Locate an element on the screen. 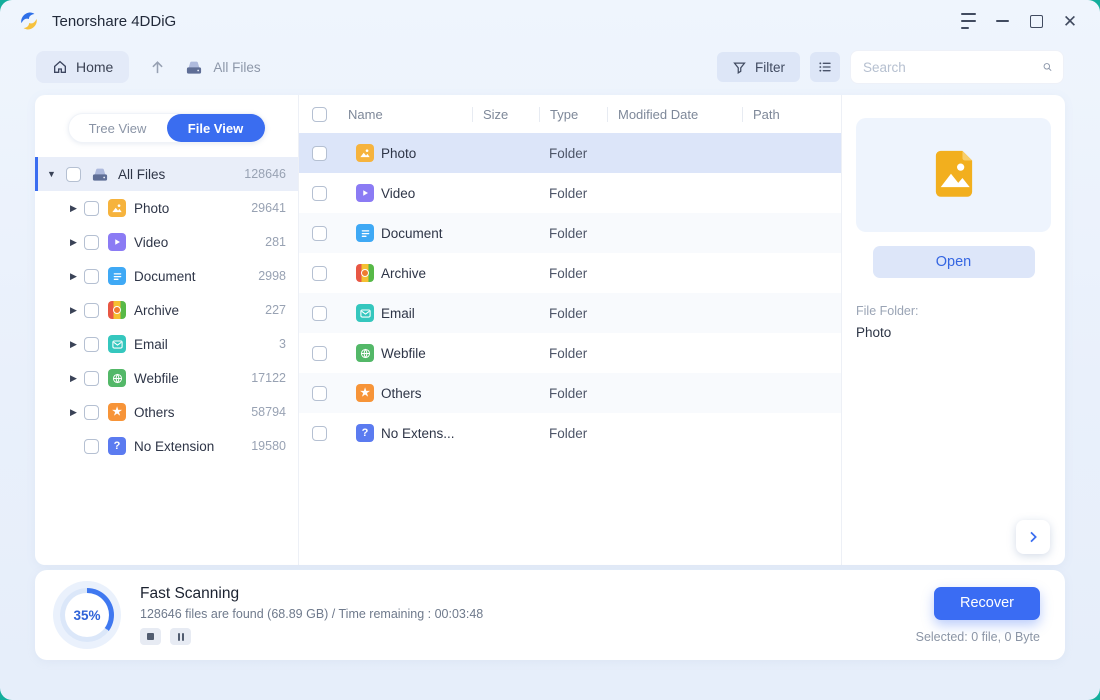  table-row: Photo Folder is located at coordinates (570, 153).